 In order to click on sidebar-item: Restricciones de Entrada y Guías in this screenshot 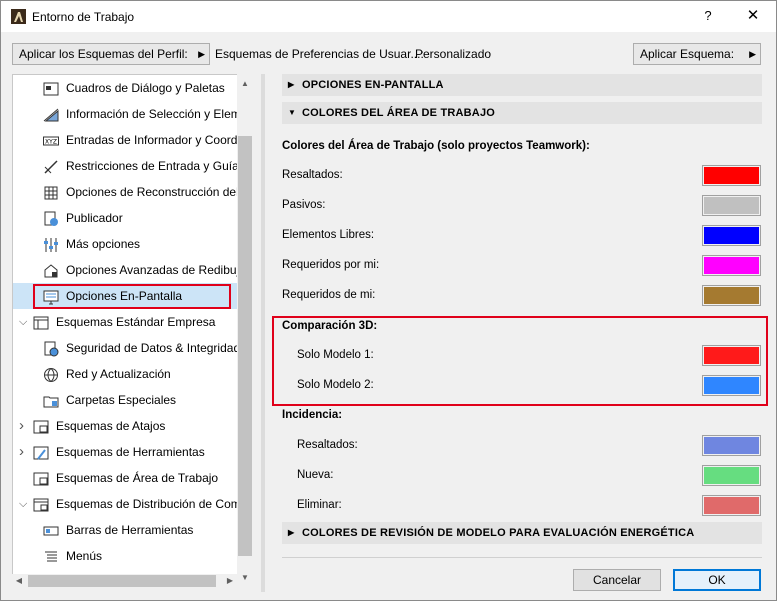, I will do `click(126, 166)`.